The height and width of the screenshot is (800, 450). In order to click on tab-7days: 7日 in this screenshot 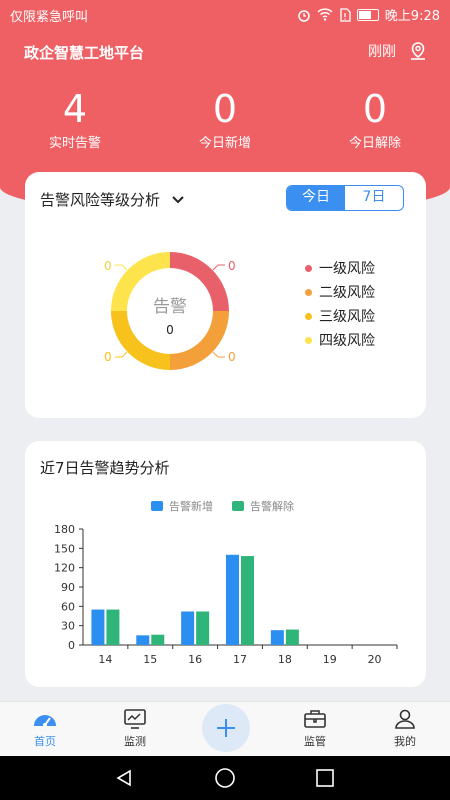, I will do `click(374, 198)`.